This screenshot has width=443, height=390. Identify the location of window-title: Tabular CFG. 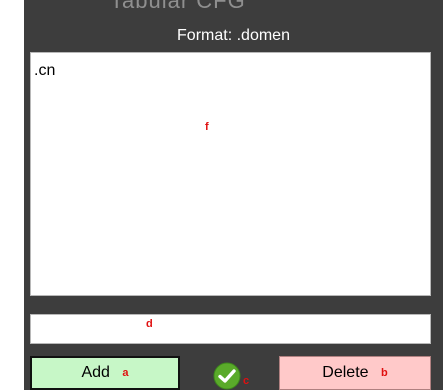
(178, 6).